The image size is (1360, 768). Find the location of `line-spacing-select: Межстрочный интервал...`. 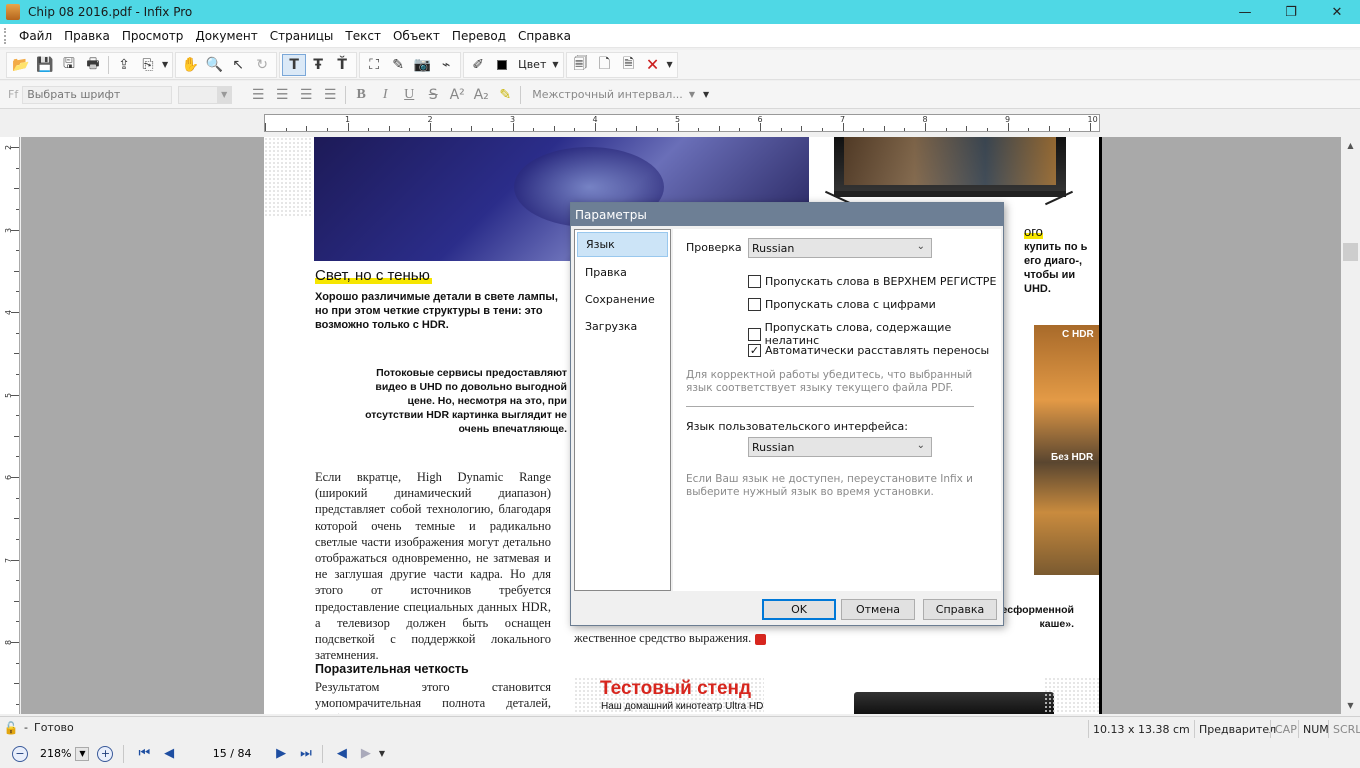

line-spacing-select: Межстрочный интервал... is located at coordinates (607, 94).